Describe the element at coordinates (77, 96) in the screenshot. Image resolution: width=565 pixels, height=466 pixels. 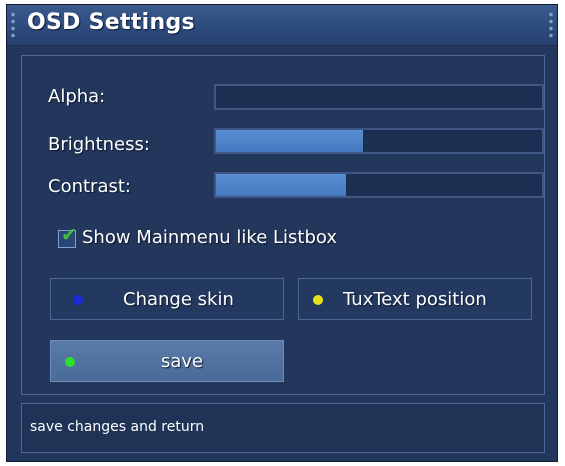
I see `alpha-label: Alpha:` at that location.